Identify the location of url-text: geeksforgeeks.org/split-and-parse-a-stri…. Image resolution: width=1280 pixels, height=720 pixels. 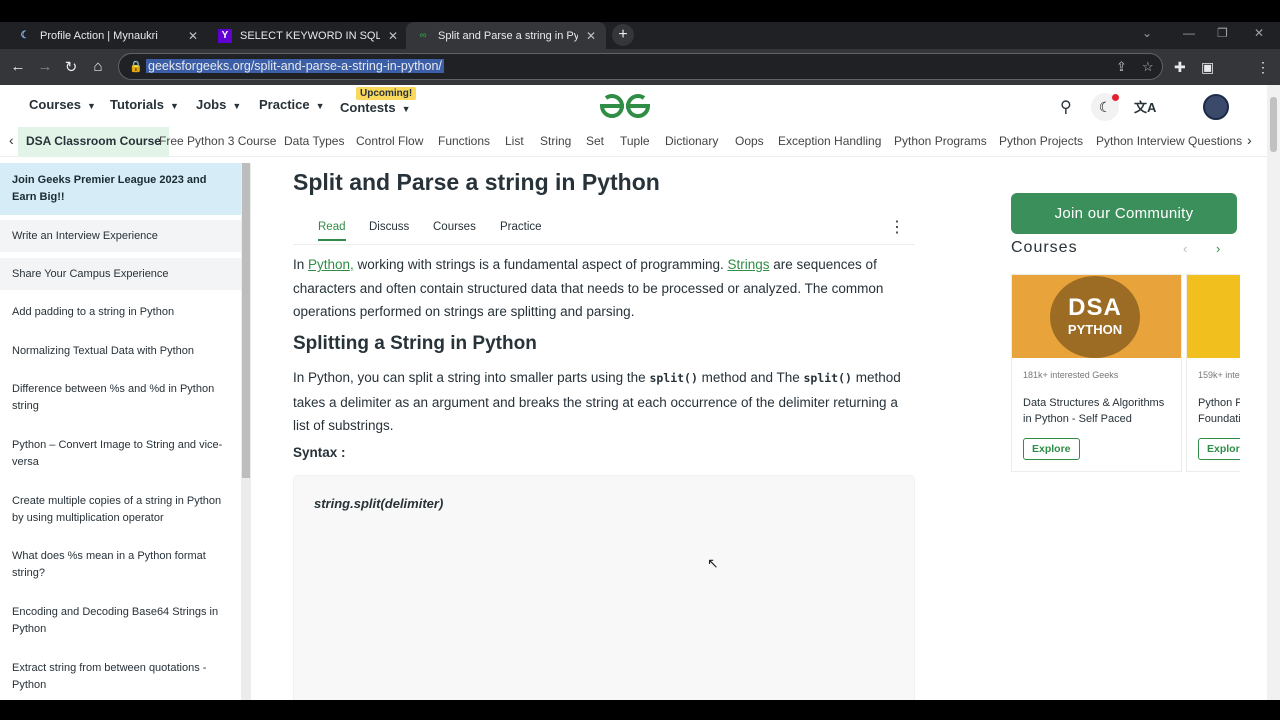
(295, 66).